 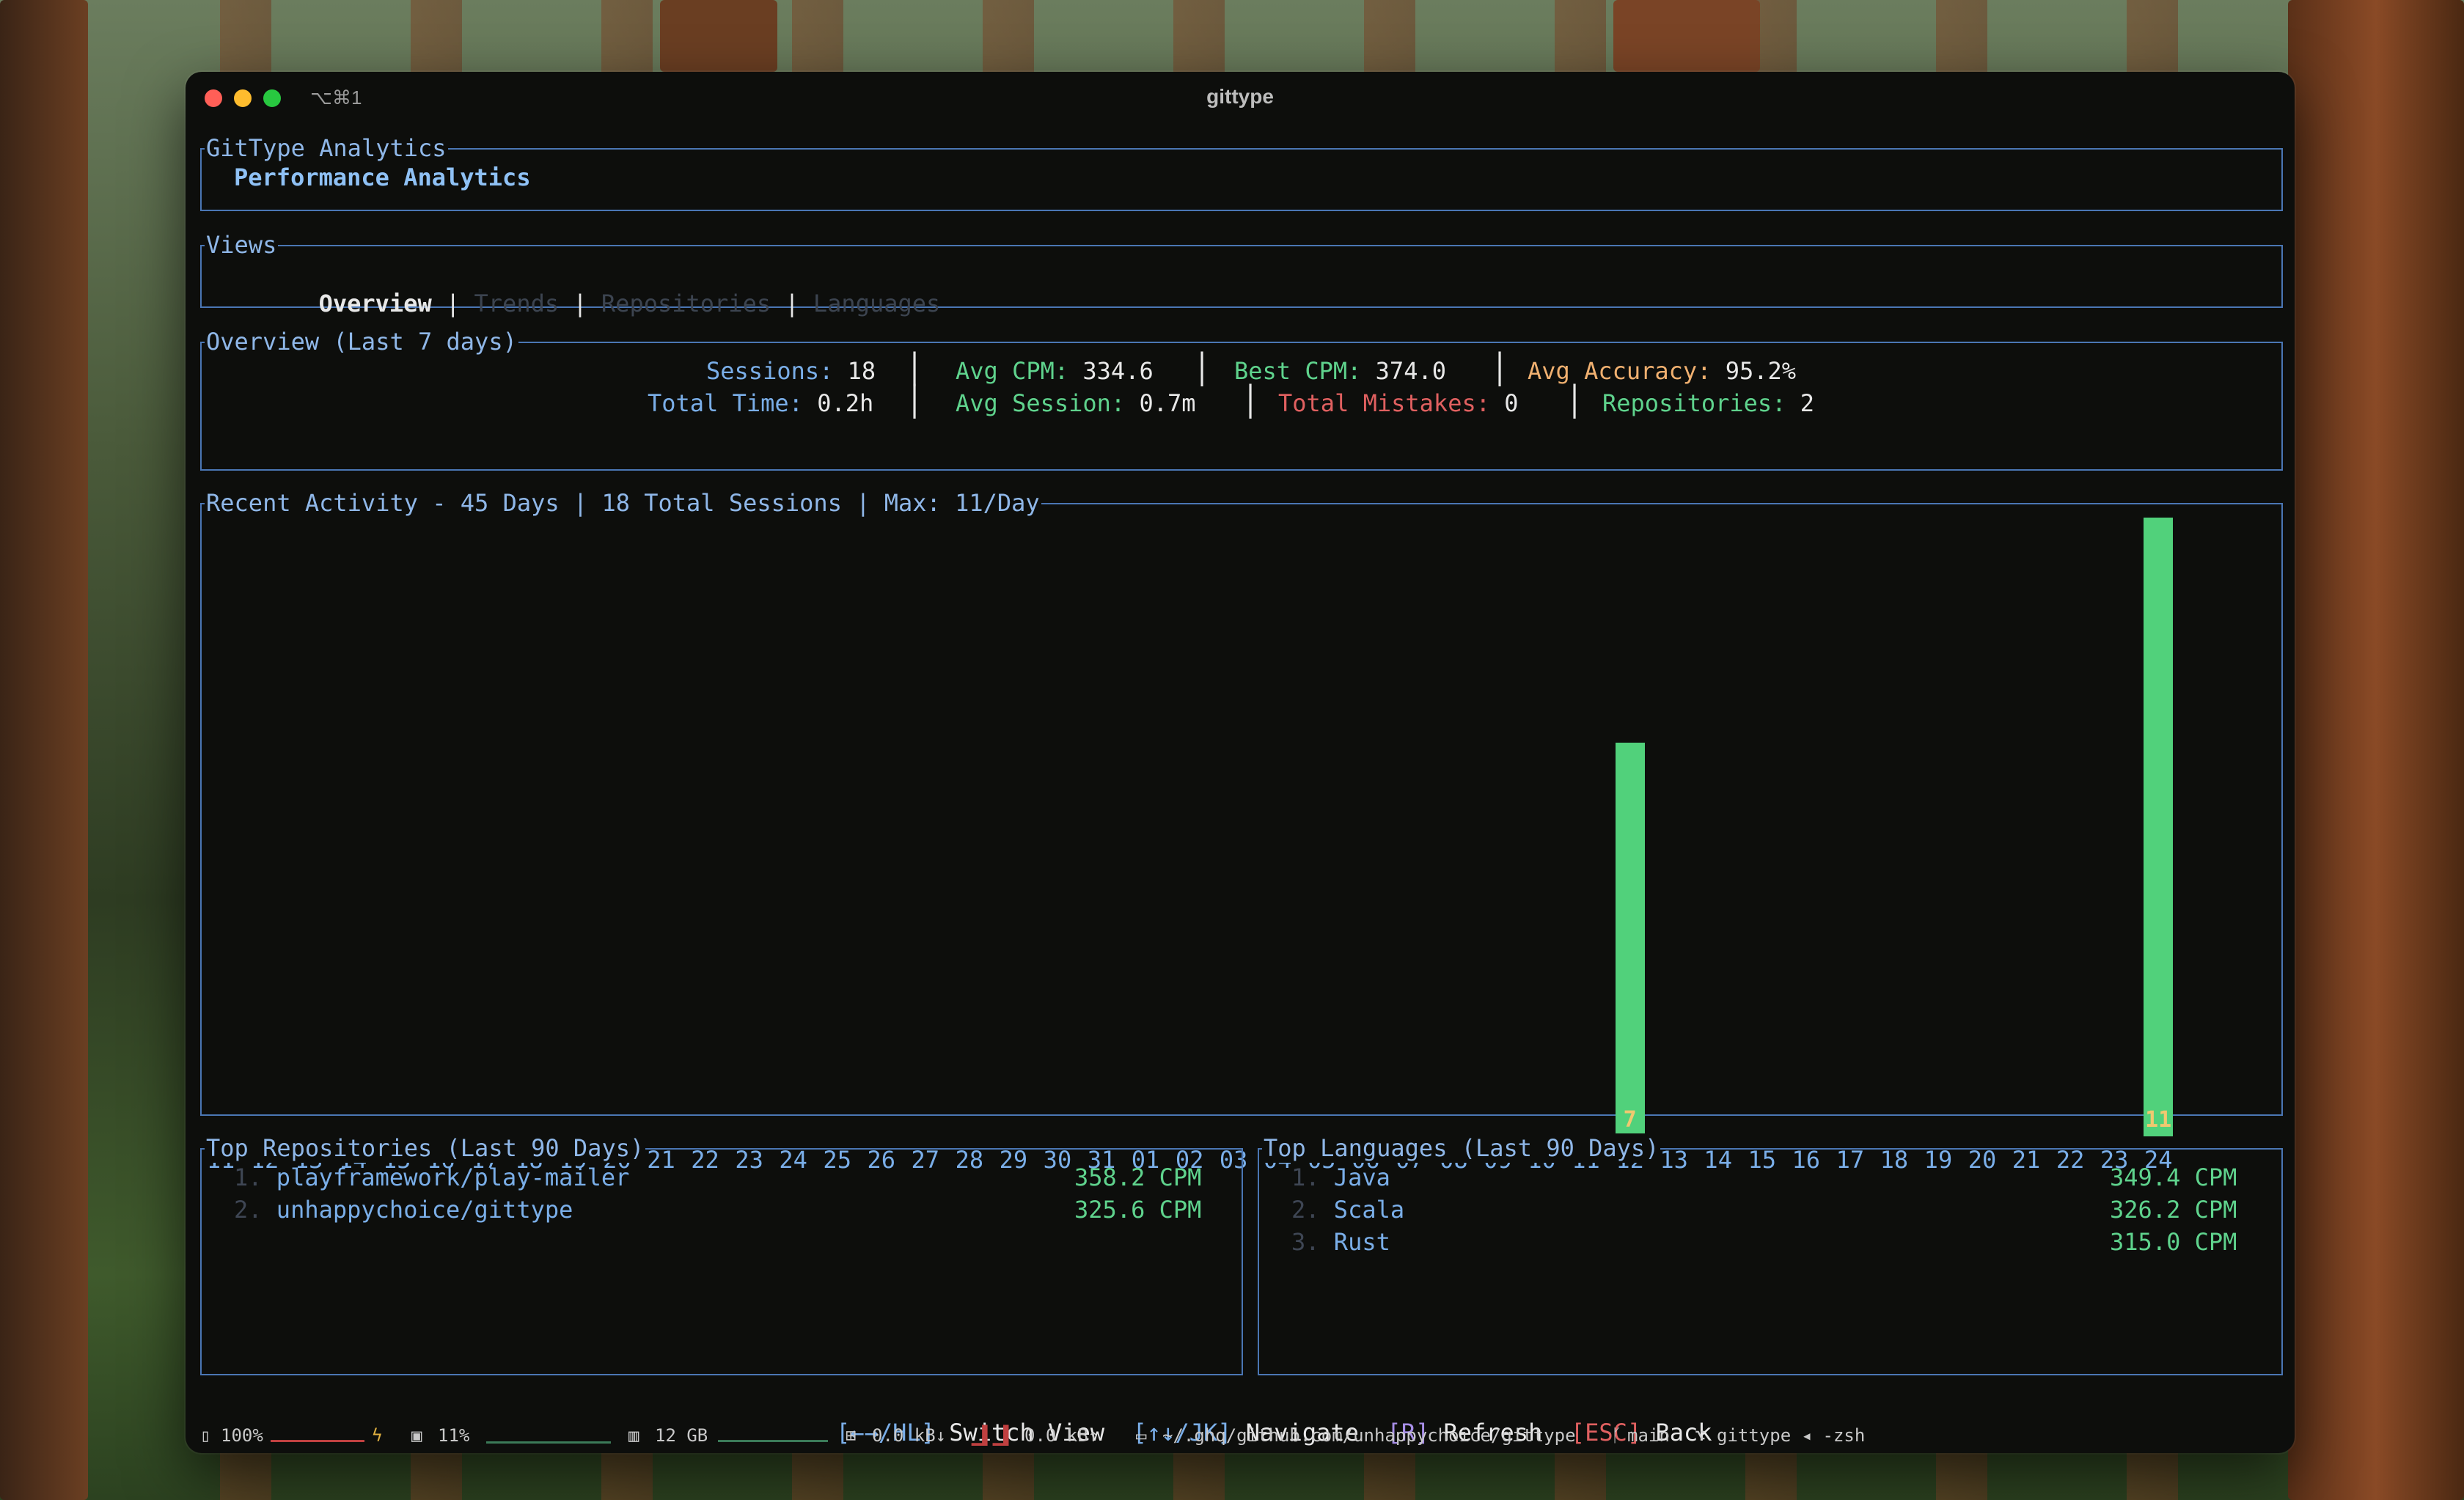 What do you see at coordinates (1461, 1148) in the screenshot?
I see `panel-title: Top Languages (Last 90 Days)` at bounding box center [1461, 1148].